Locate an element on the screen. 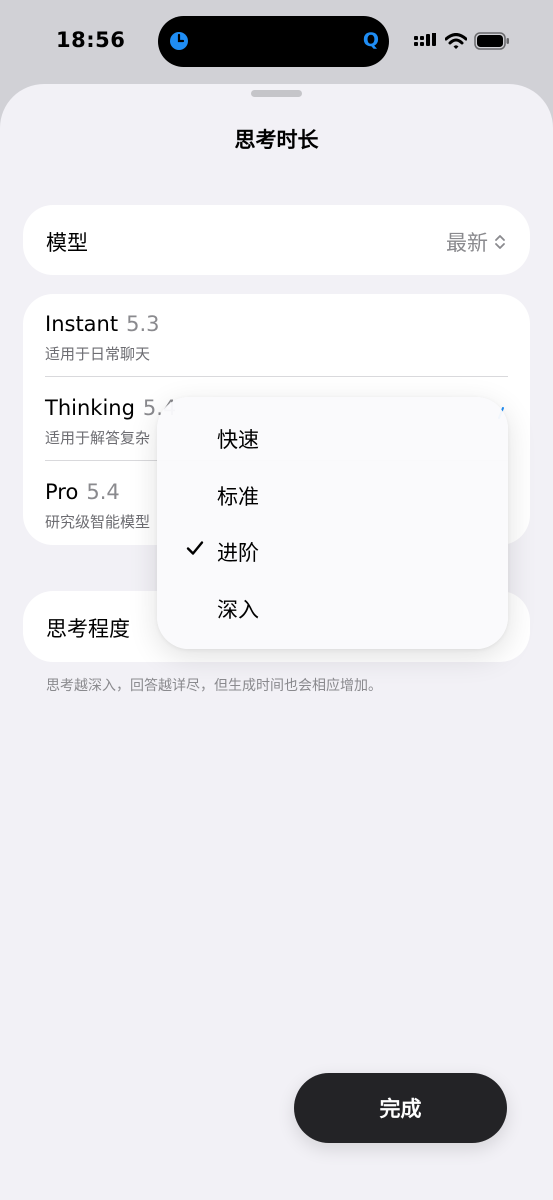 The width and height of the screenshot is (553, 1200). list-divider is located at coordinates (276, 376).